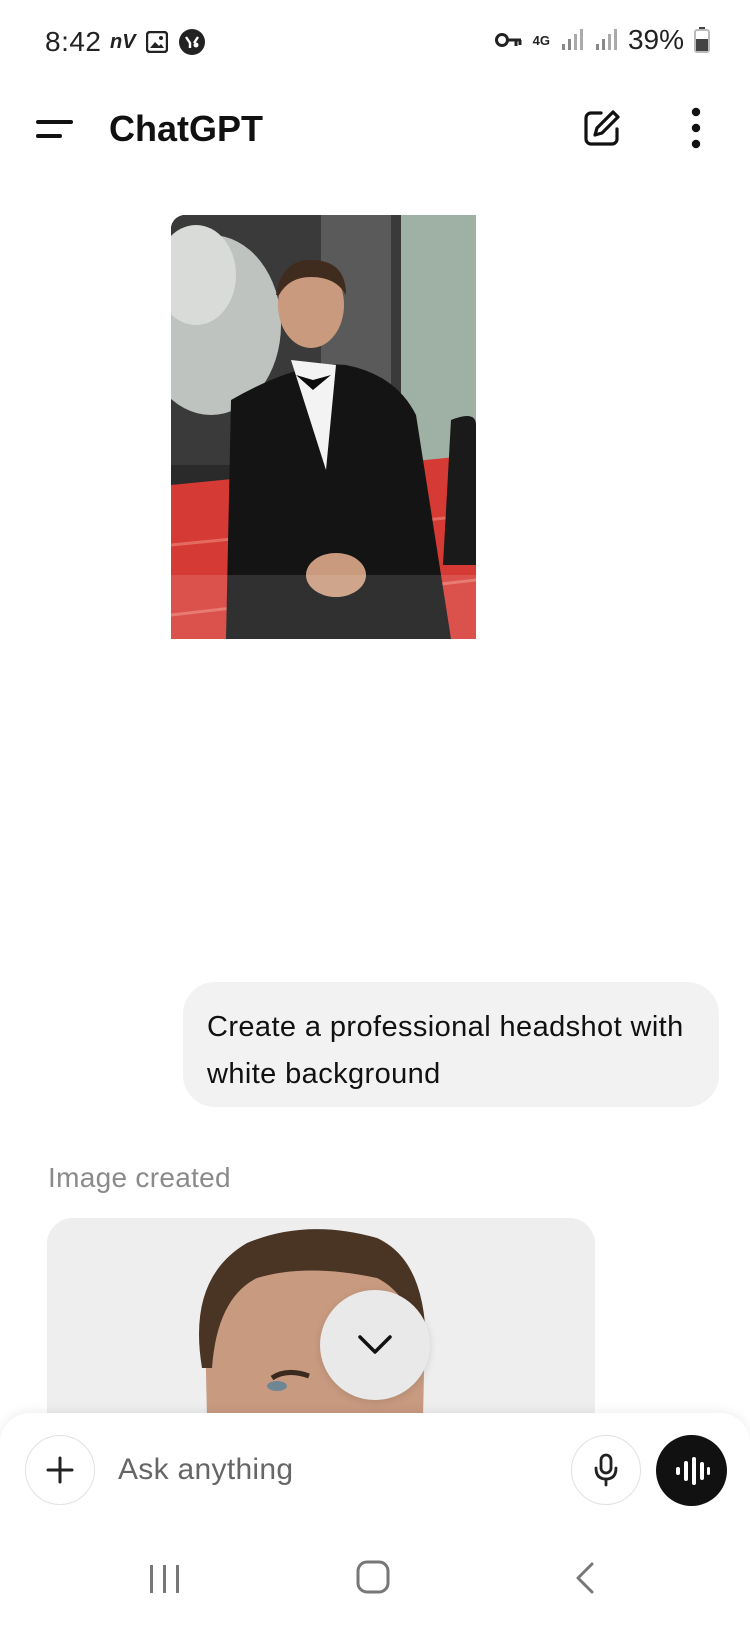  I want to click on plus-icon, so click(60, 1470).